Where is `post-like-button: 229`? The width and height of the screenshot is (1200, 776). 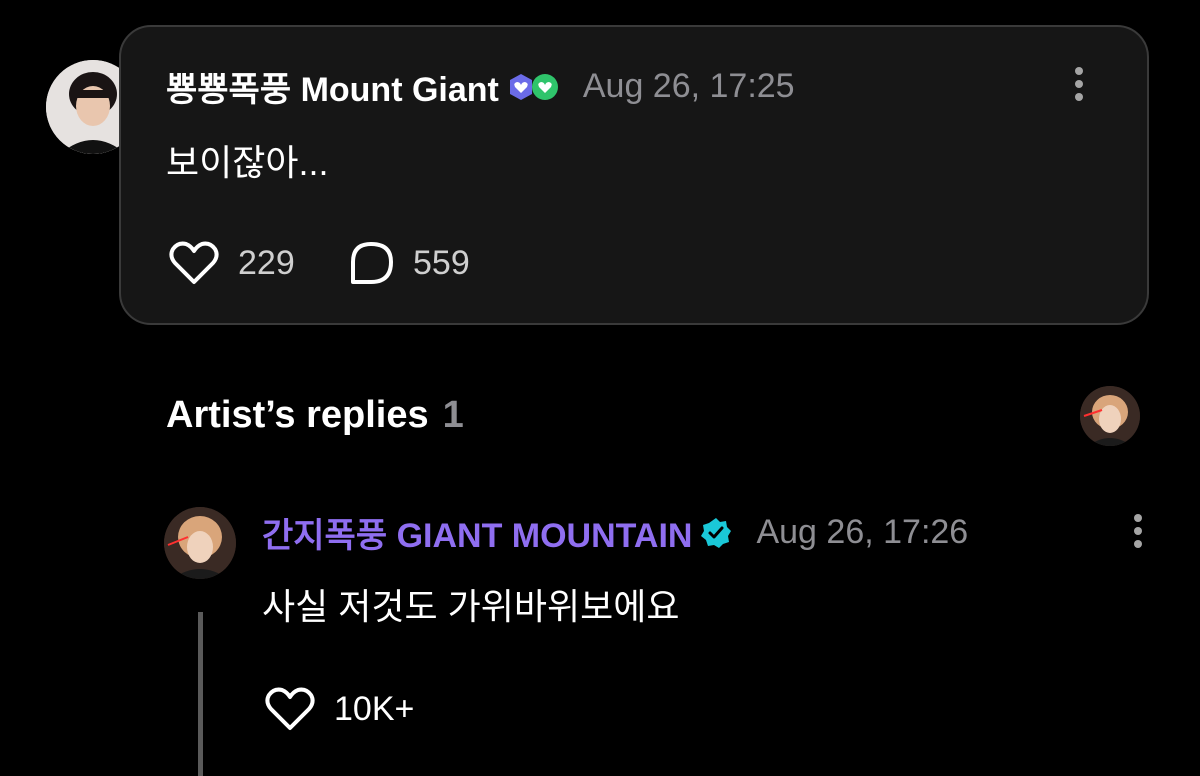 post-like-button: 229 is located at coordinates (231, 263).